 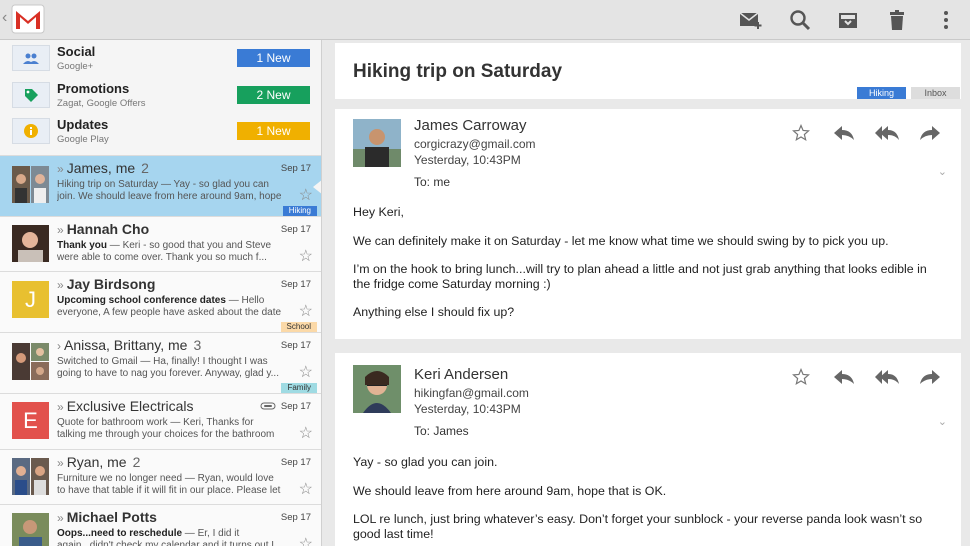 I want to click on thread-sender: » Hannah Cho, so click(x=103, y=229).